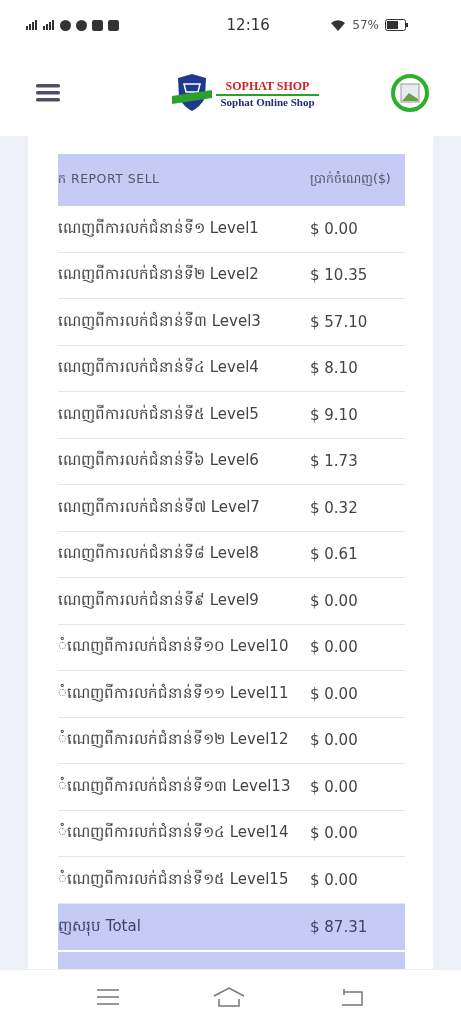  Describe the element at coordinates (159, 275) in the screenshot. I see `table-cell-text: ណេញពីការលក់ជំនាន់ទី២ Level2` at that location.